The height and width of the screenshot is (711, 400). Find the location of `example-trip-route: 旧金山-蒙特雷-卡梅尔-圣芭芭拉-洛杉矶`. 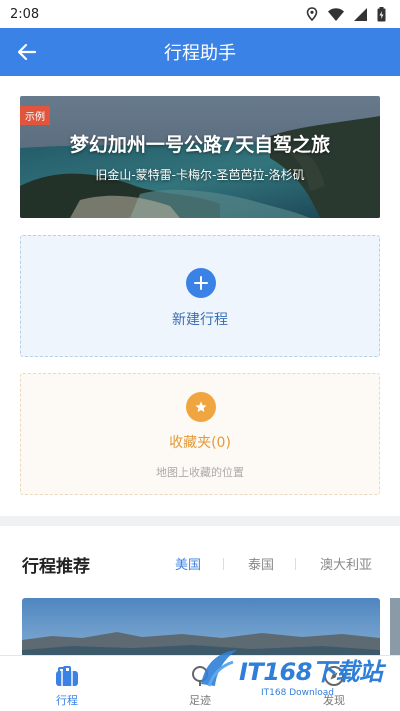

example-trip-route: 旧金山-蒙特雷-卡梅尔-圣芭芭拉-洛杉矶 is located at coordinates (200, 175).